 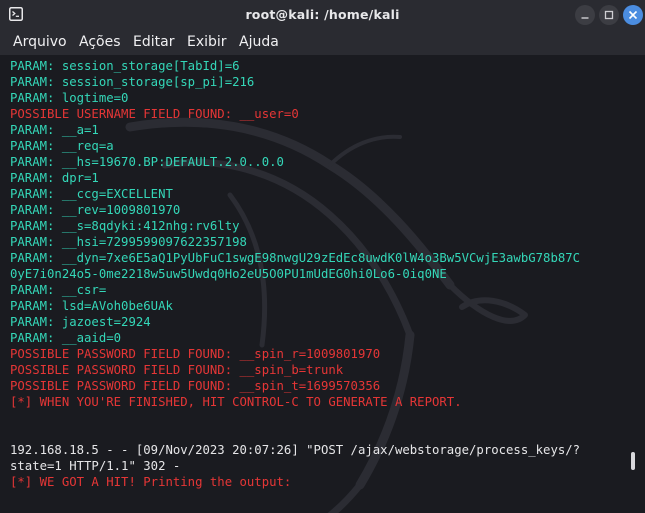 I want to click on menu-ajuda: Ajuda, so click(x=259, y=42).